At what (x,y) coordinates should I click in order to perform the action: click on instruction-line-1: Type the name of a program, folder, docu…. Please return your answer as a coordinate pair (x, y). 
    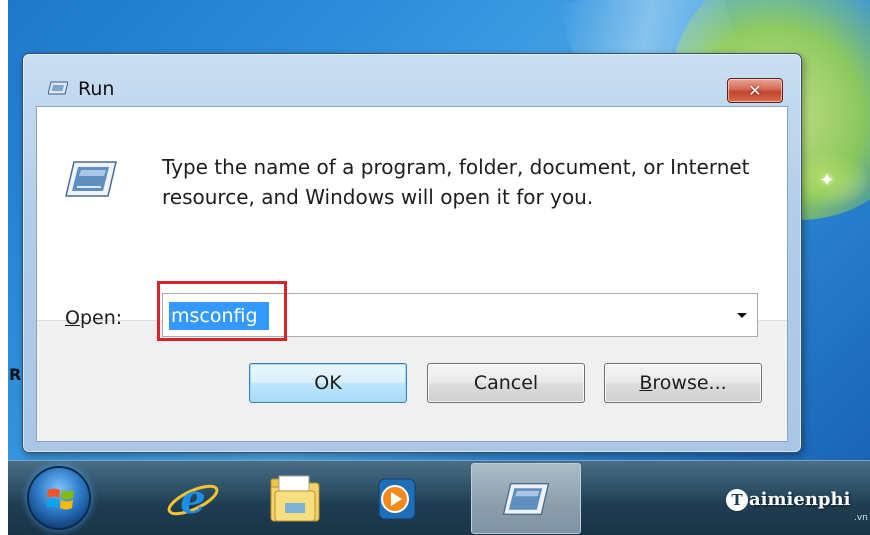
    Looking at the image, I should click on (456, 167).